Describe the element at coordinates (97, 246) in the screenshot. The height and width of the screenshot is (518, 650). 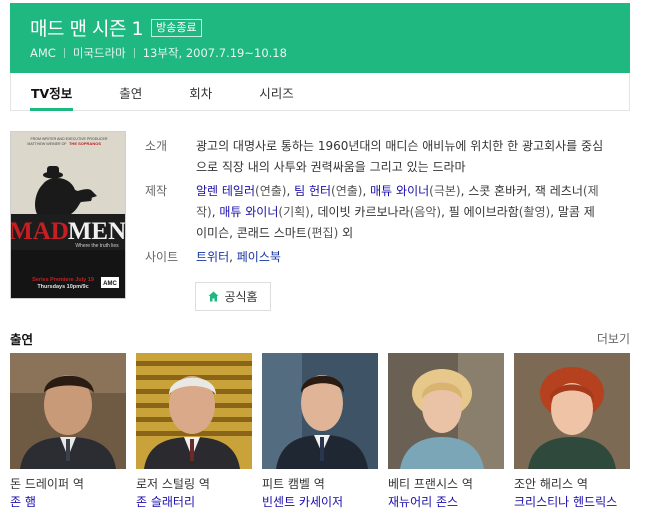
I see `poster-tagline: Where the truth lies` at that location.